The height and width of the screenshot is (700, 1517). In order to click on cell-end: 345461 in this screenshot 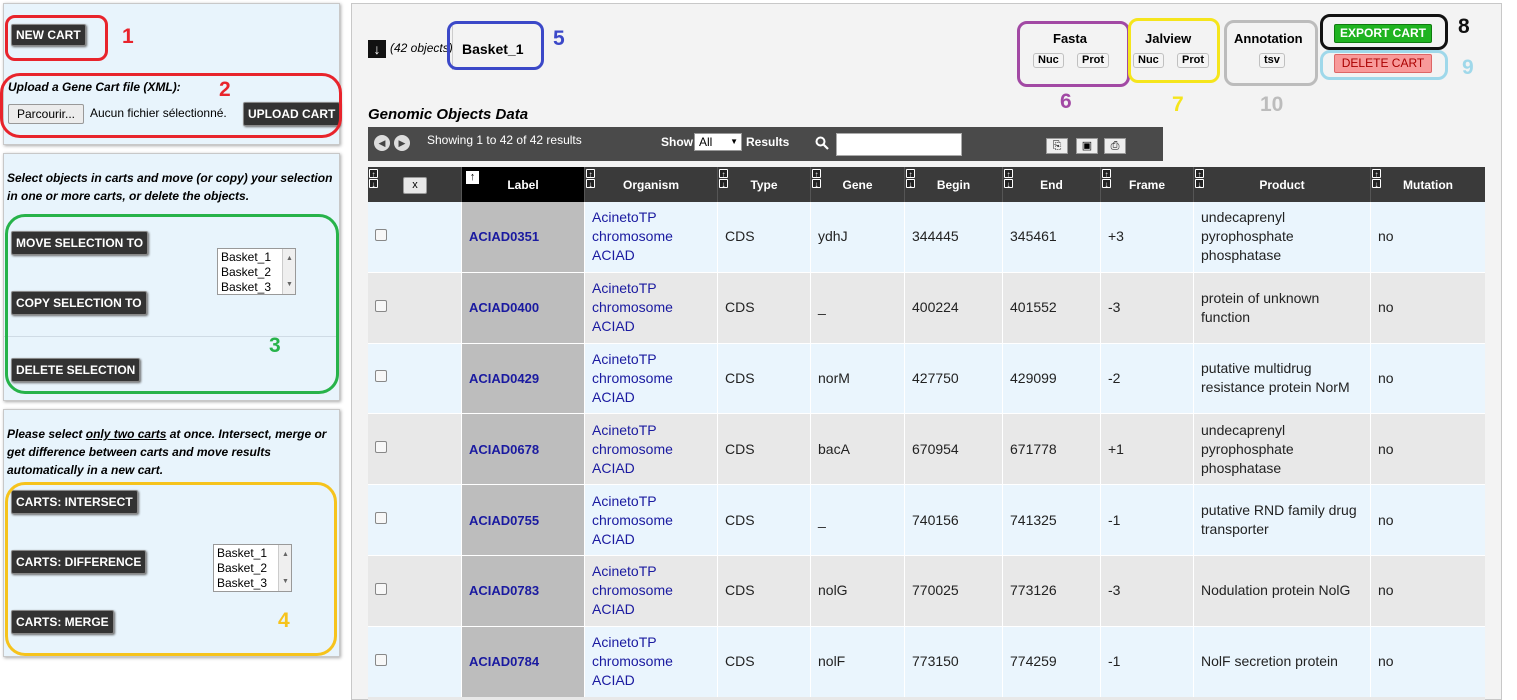, I will do `click(1052, 237)`.